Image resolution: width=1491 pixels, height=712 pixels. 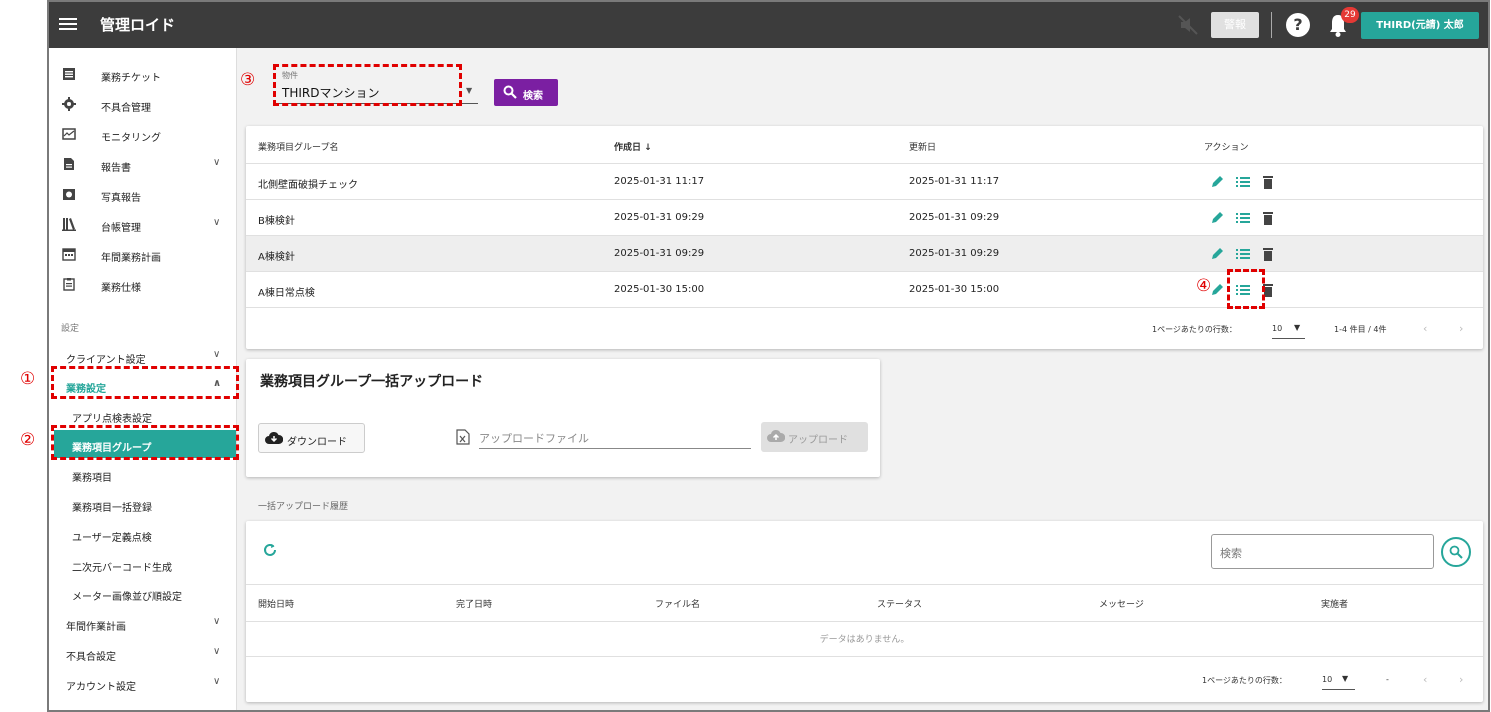 I want to click on table-row: B棟検針 2025-01-31 09:29 2025-01-31 09:29, so click(x=864, y=217).